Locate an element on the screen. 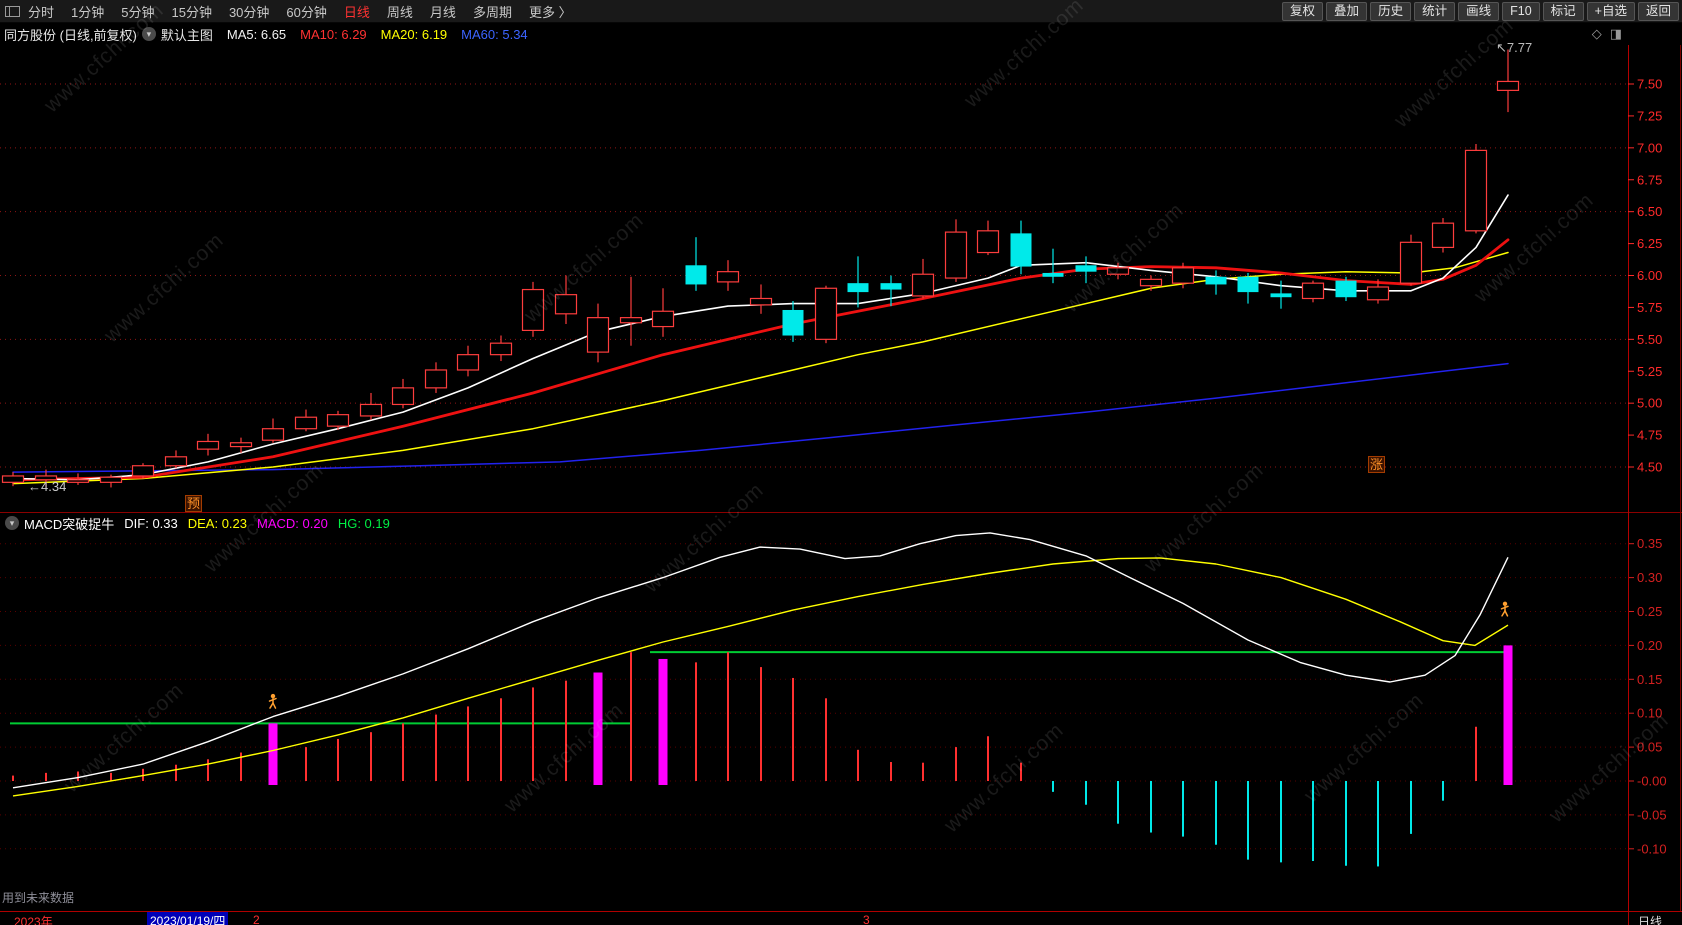  signal-marker: 涨 is located at coordinates (1377, 464).